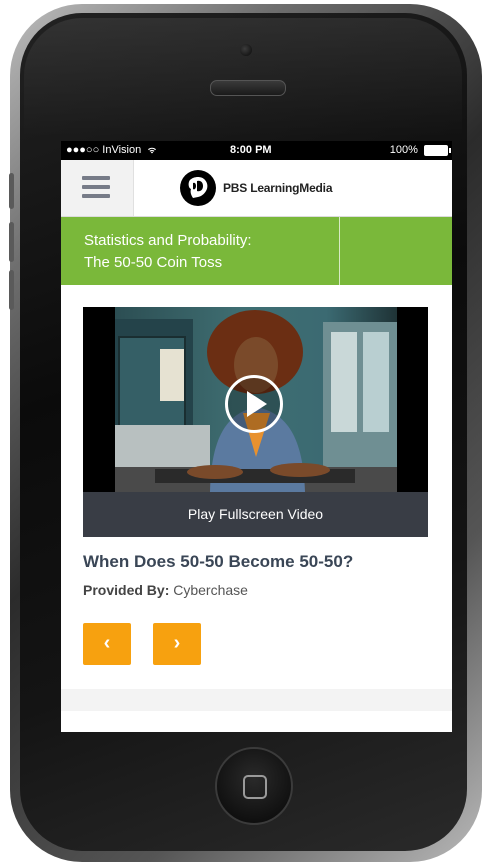 This screenshot has height=866, width=491. What do you see at coordinates (437, 150) in the screenshot?
I see `battery-icon` at bounding box center [437, 150].